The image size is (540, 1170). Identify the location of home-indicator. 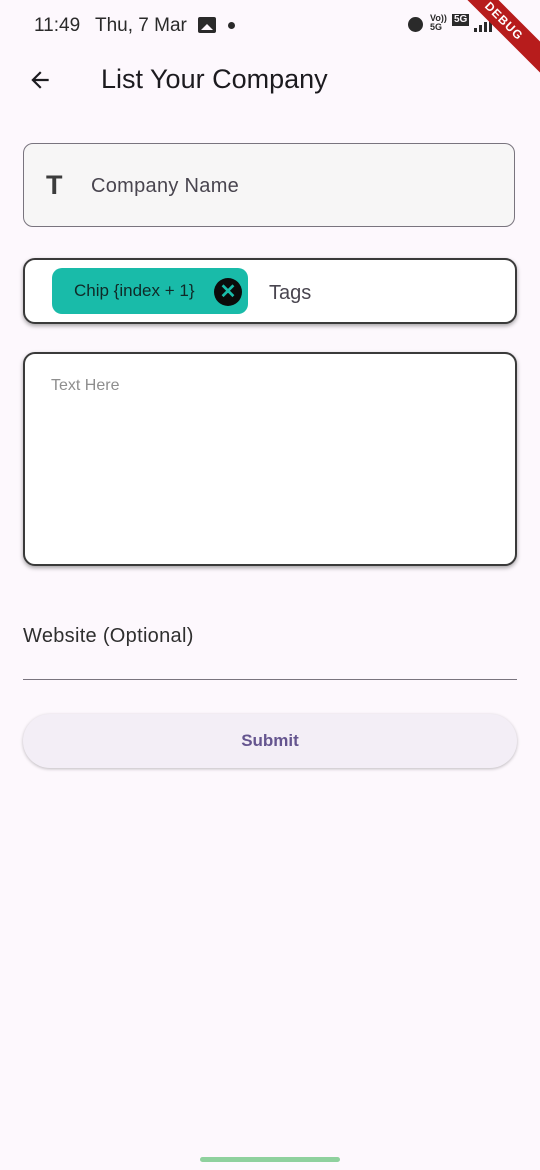
(270, 1159).